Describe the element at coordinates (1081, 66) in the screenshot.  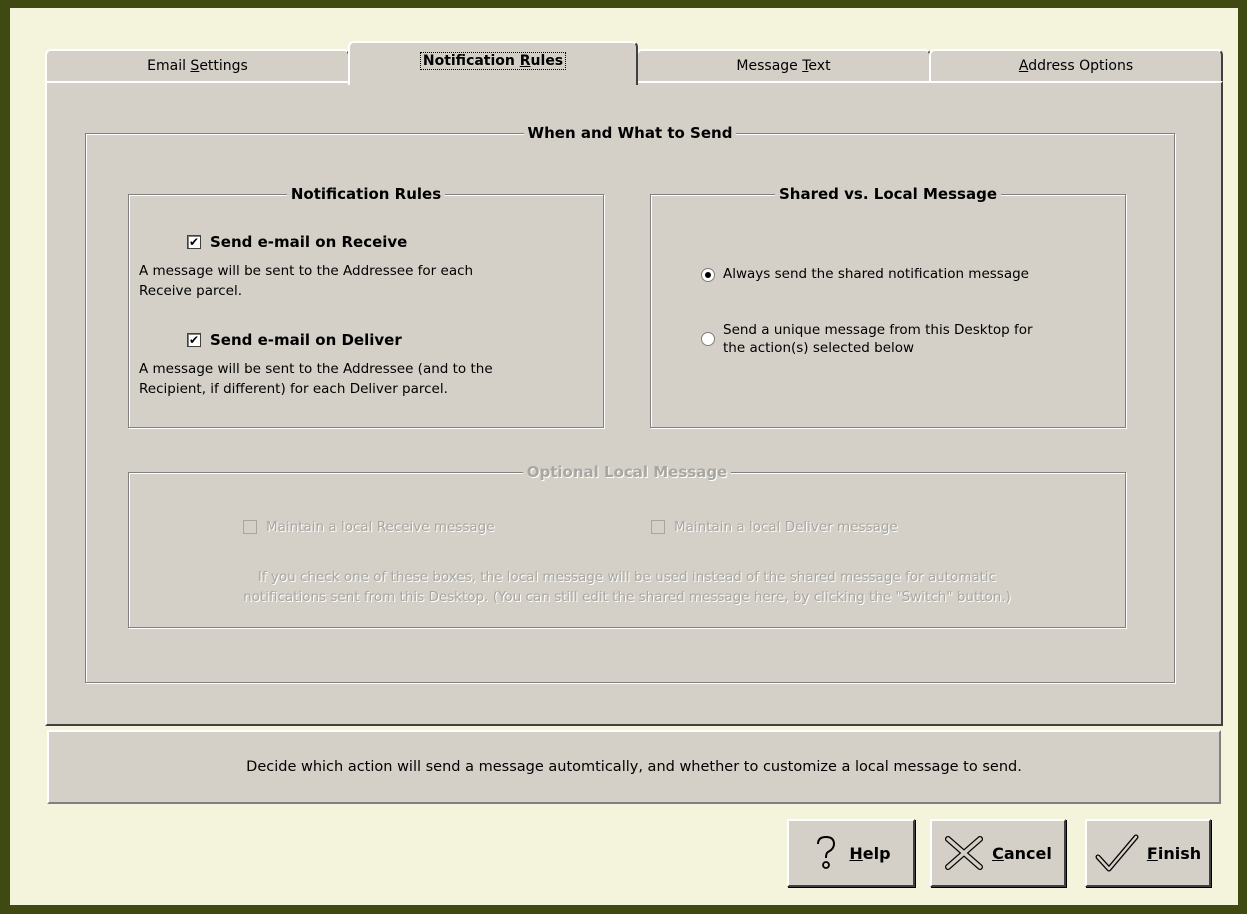
I see `tab-label: ddress Options` at that location.